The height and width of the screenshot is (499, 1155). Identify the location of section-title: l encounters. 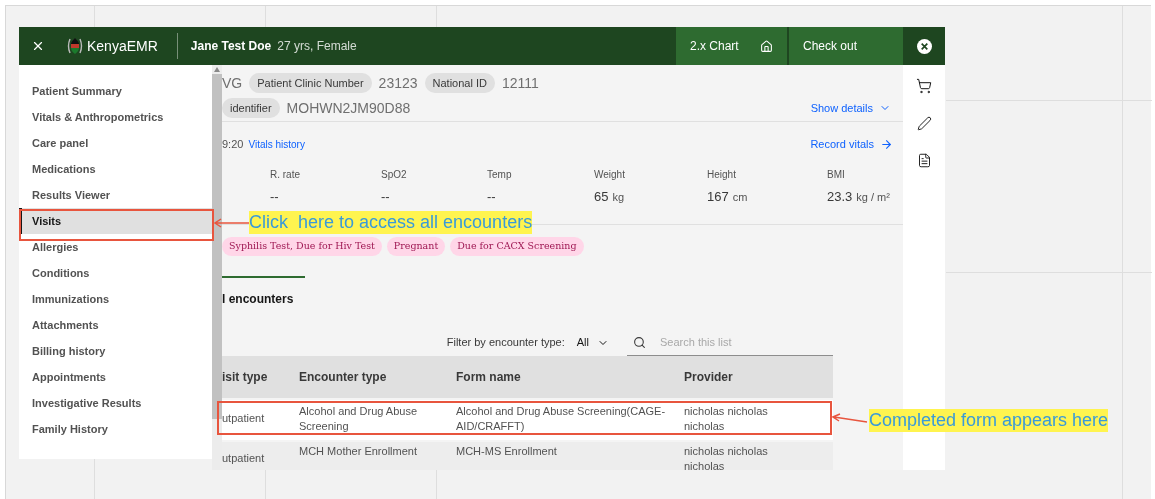
(258, 299).